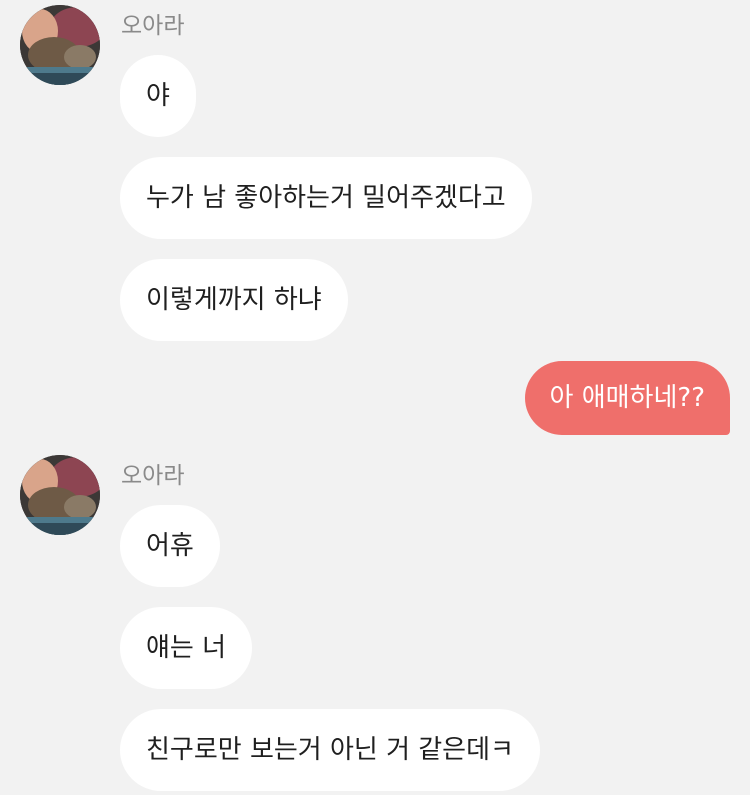 The height and width of the screenshot is (795, 750). What do you see at coordinates (326, 198) in the screenshot?
I see `incoming-message: 누가 남 좋아하는거 밀어주겠다고` at bounding box center [326, 198].